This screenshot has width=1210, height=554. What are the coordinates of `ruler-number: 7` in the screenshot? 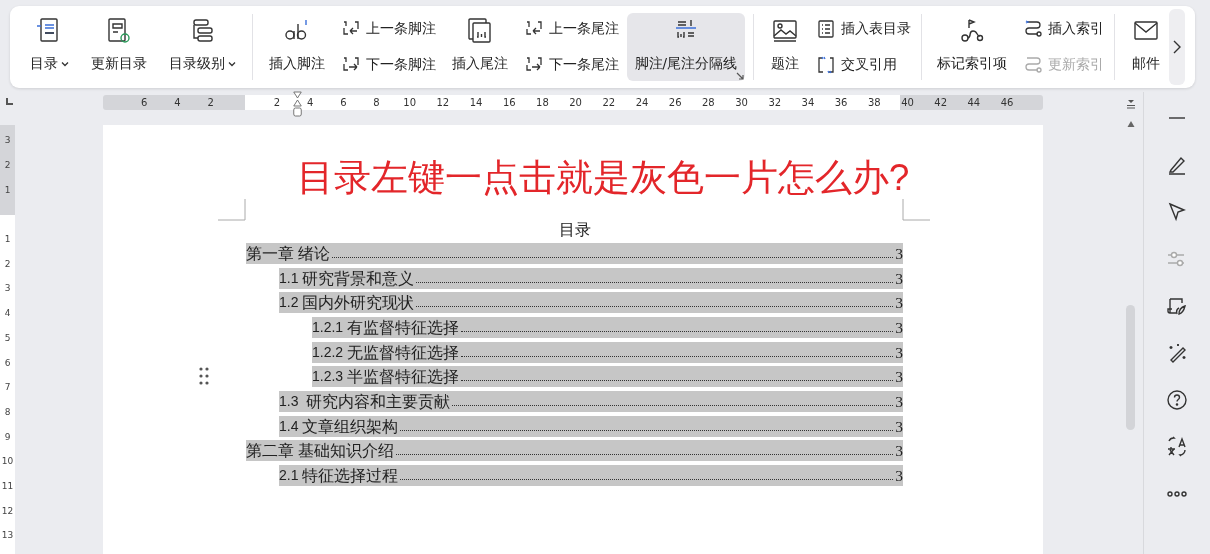 It's located at (7, 388).